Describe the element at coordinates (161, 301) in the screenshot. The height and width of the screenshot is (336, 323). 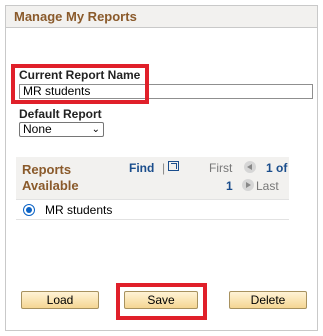
I see `highlight-box-save` at that location.